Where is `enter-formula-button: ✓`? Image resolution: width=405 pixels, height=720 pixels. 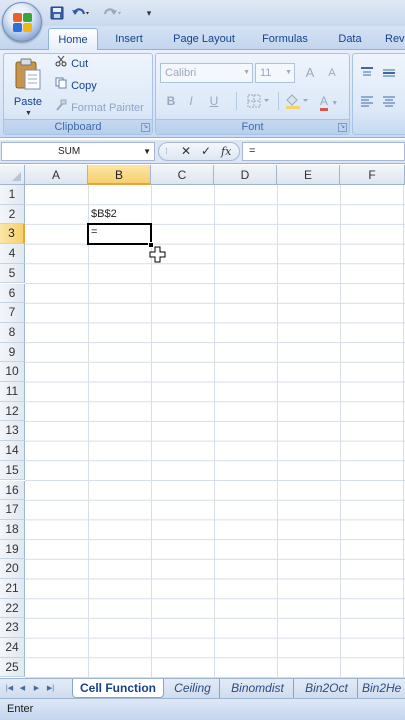 enter-formula-button: ✓ is located at coordinates (206, 151).